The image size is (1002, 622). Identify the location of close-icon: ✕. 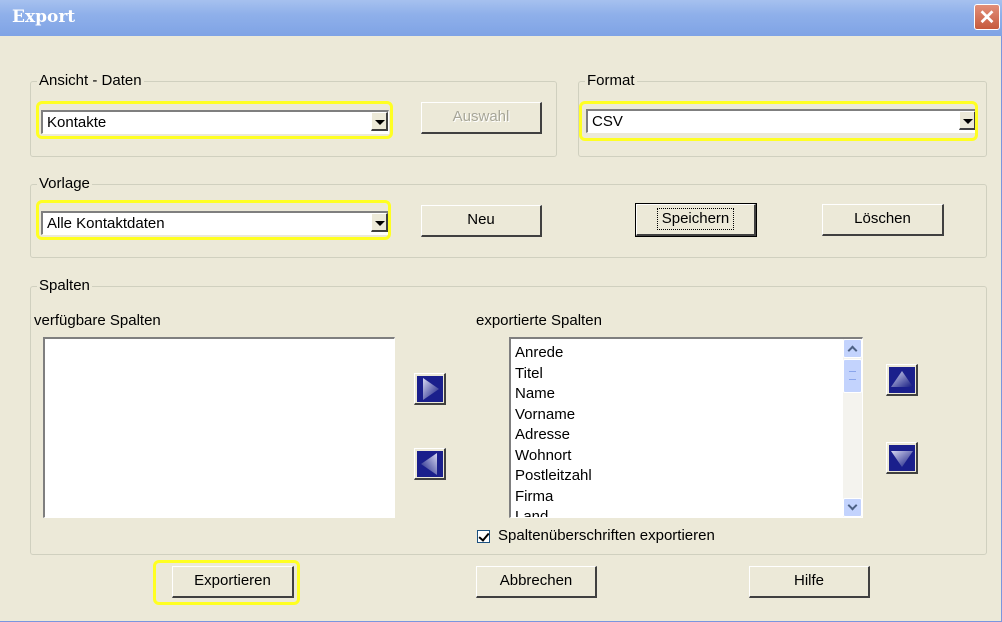
(987, 17).